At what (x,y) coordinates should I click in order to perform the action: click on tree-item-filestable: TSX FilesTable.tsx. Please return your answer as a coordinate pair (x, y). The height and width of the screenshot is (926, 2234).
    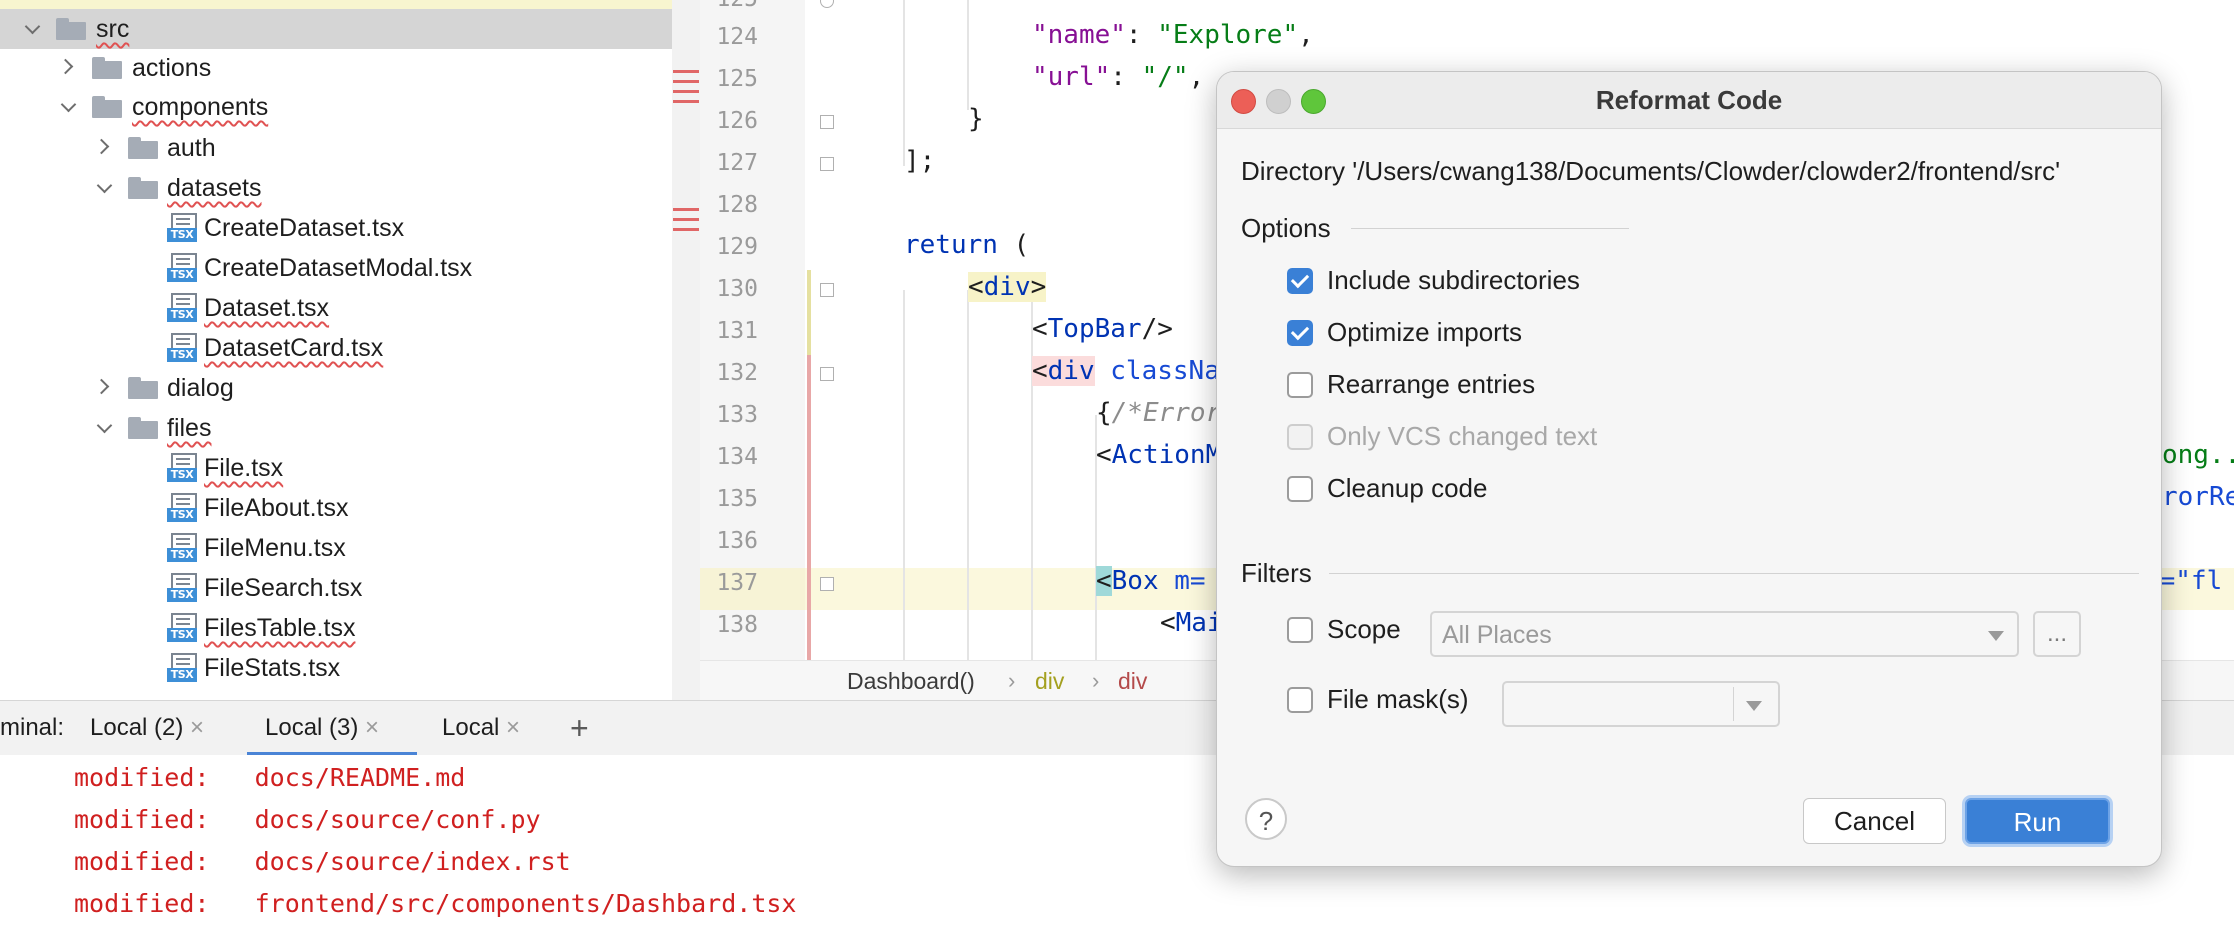
    Looking at the image, I should click on (336, 628).